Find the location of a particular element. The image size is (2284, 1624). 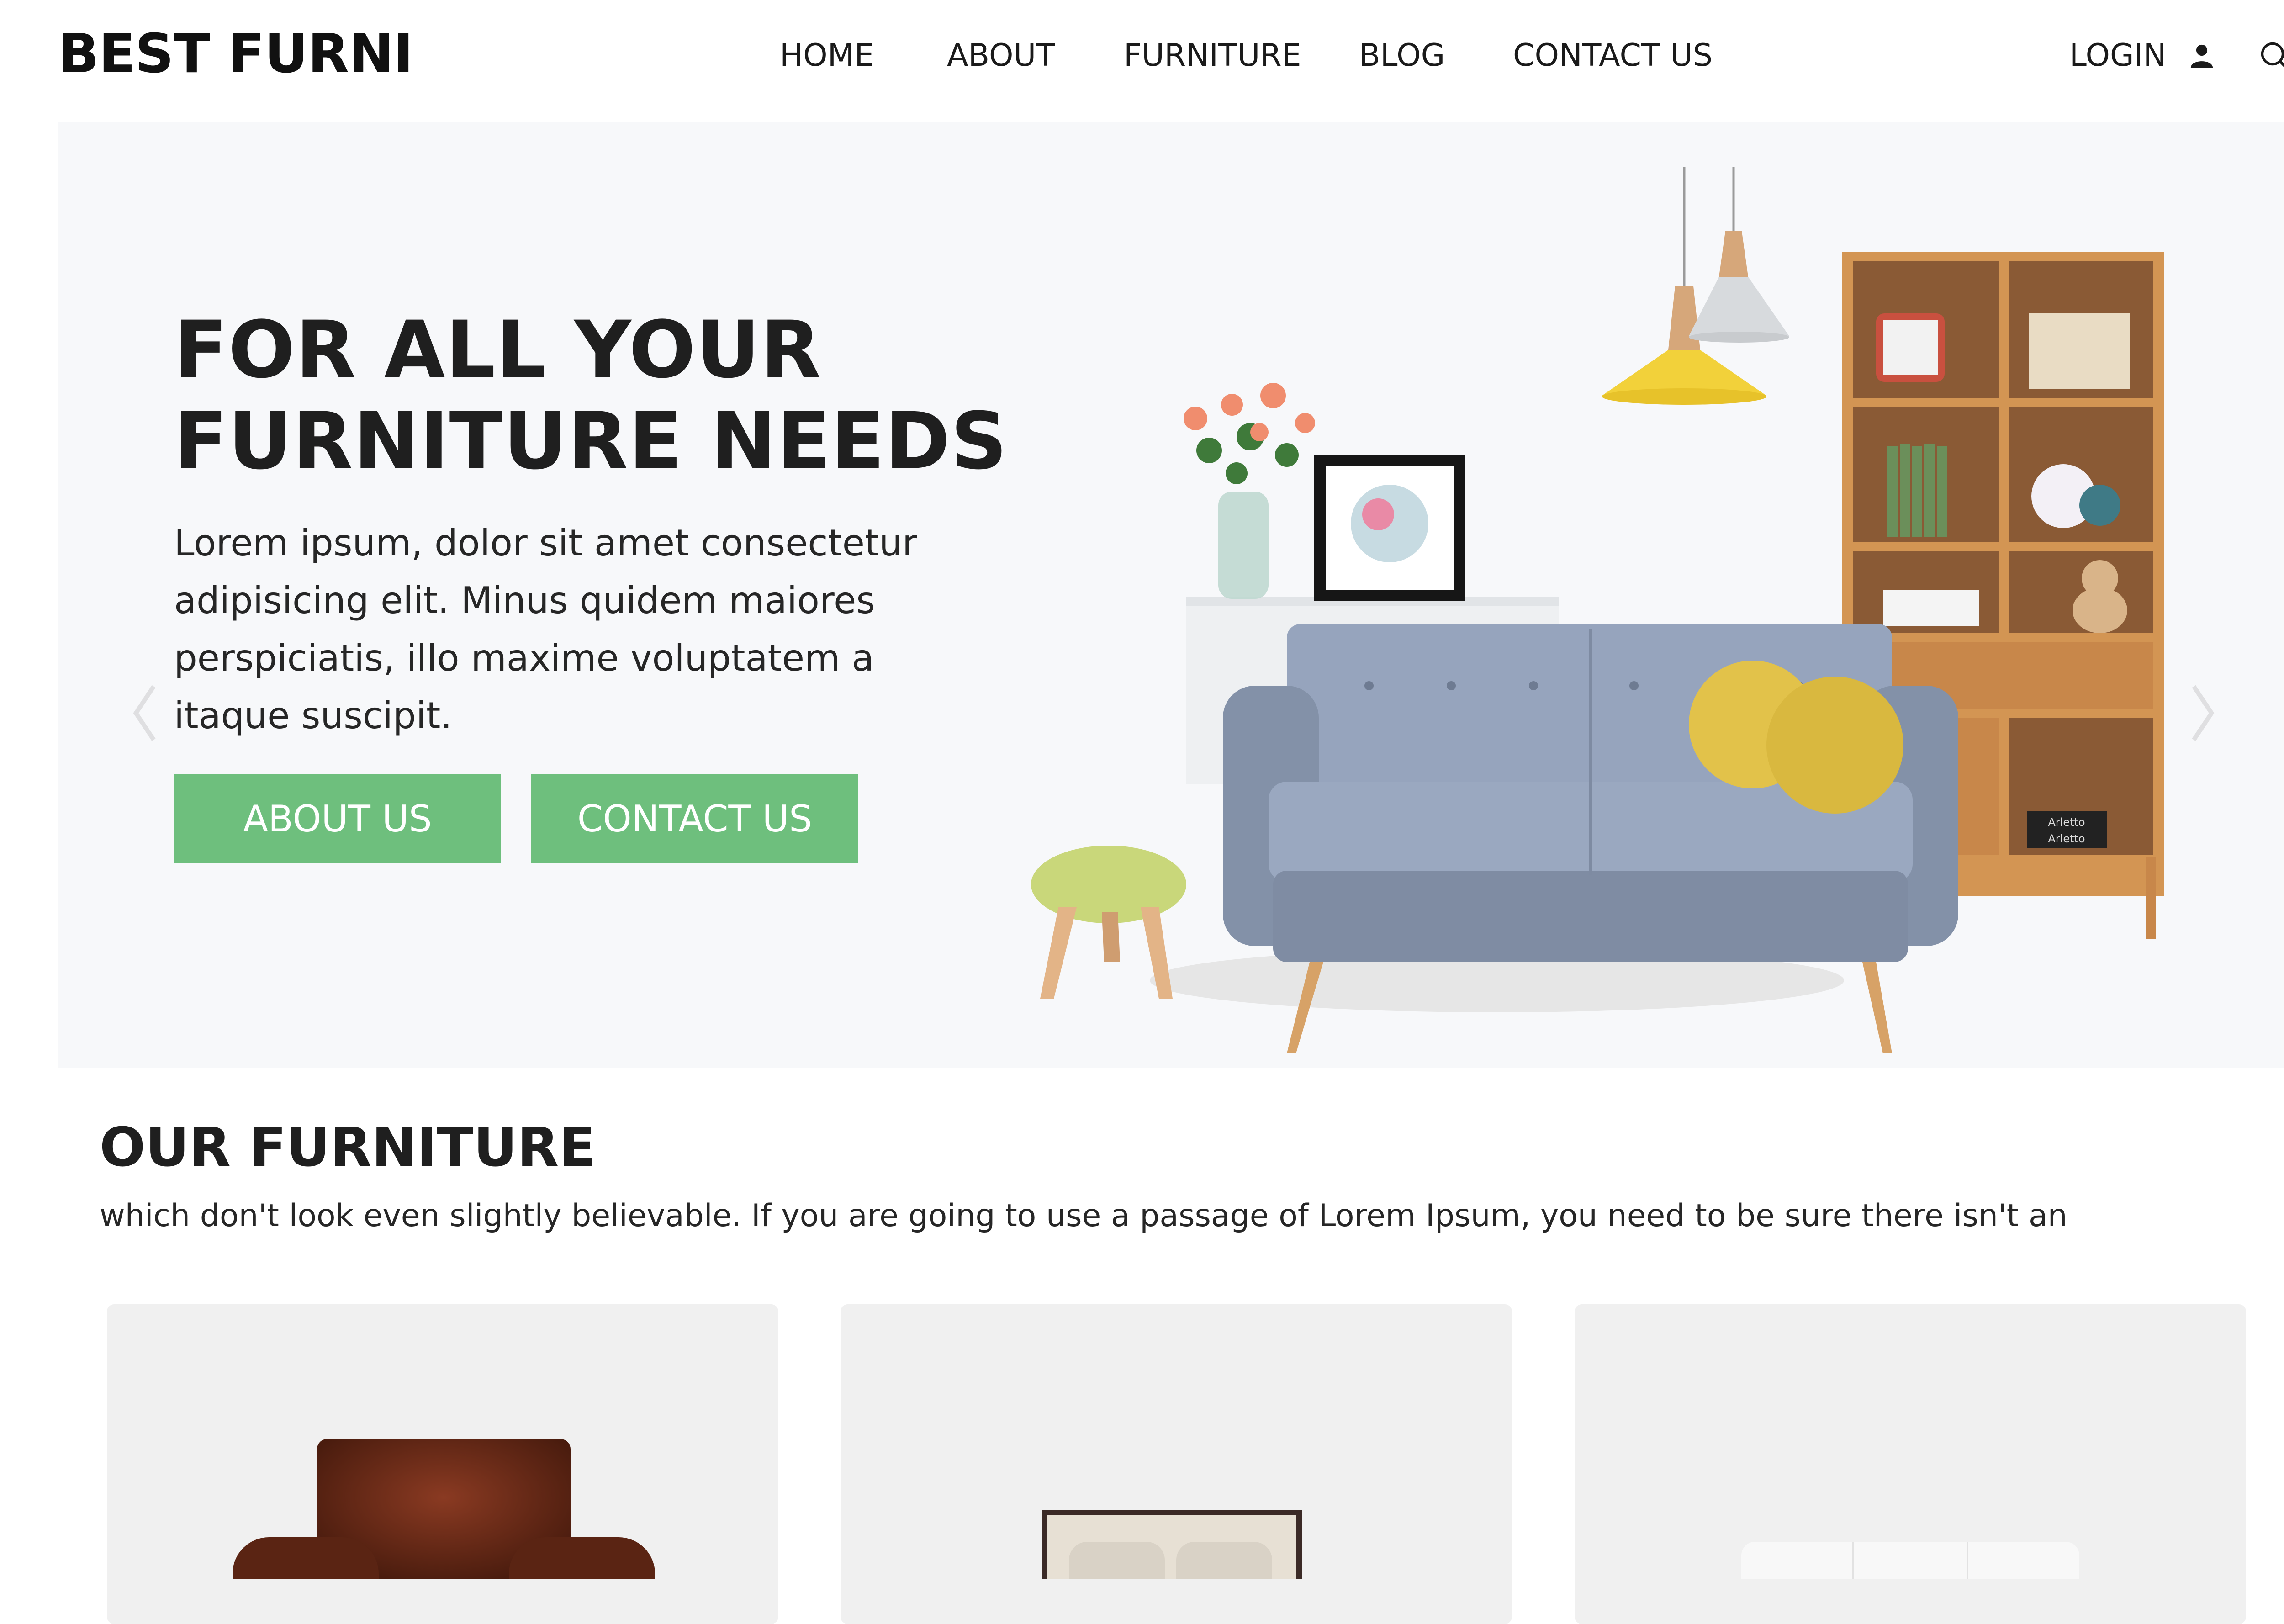

nav-furniture: FURNITURE is located at coordinates (1212, 55).